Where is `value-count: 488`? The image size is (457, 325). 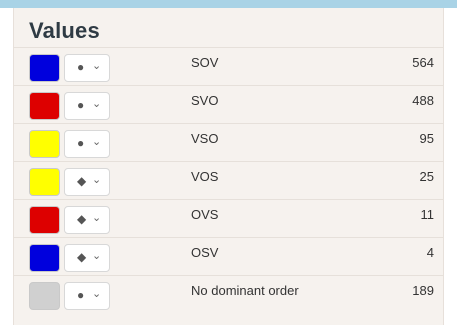
value-count: 488 is located at coordinates (423, 100).